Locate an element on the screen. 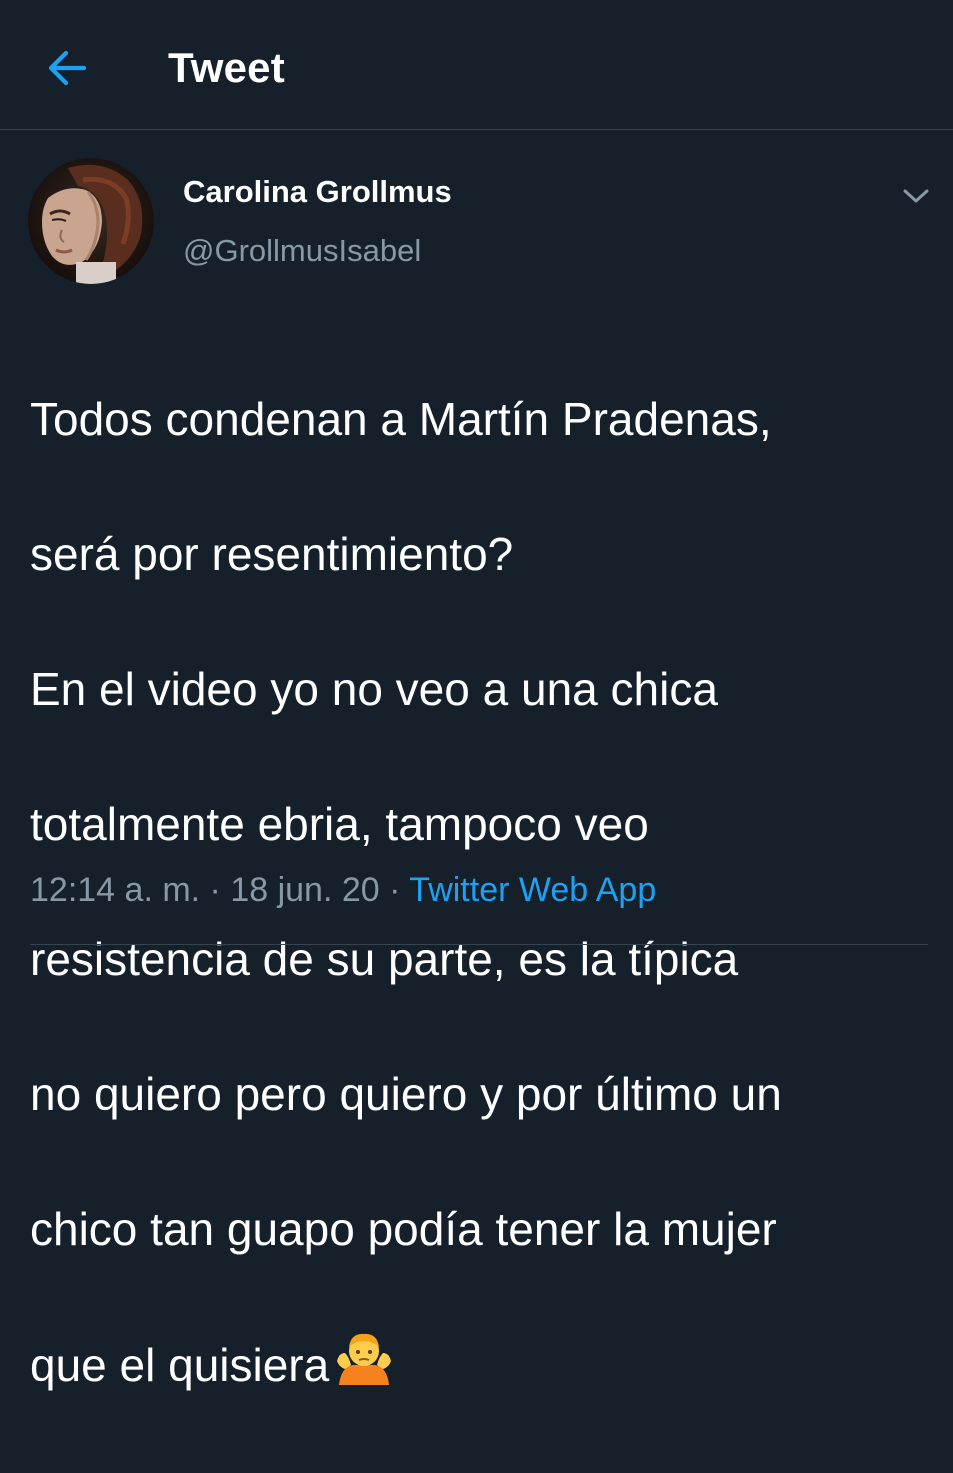 This screenshot has width=953, height=1473. chevron-down-icon is located at coordinates (916, 196).